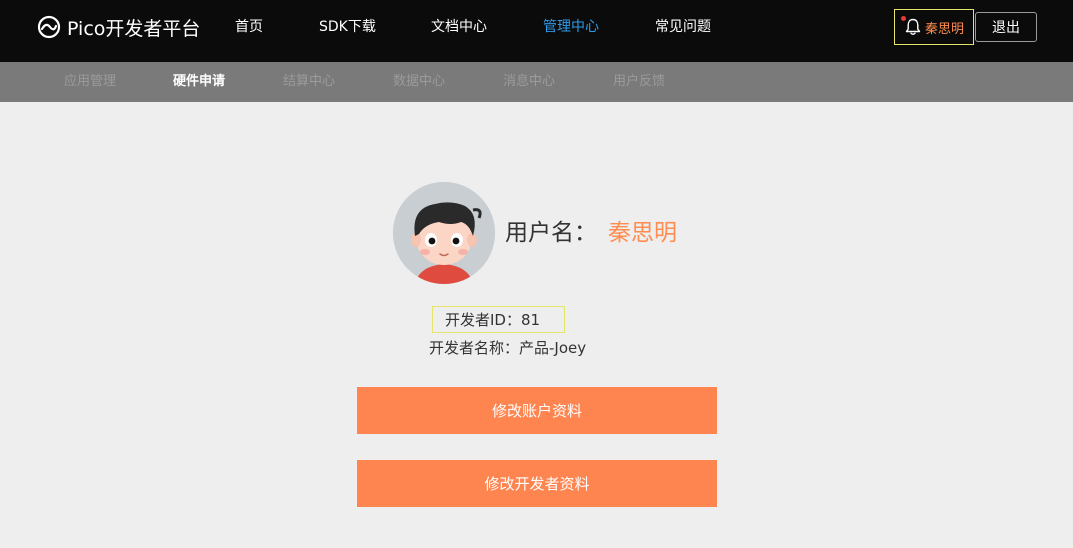  Describe the element at coordinates (90, 82) in the screenshot. I see `subnav-item-app-management: 应用管理` at that location.